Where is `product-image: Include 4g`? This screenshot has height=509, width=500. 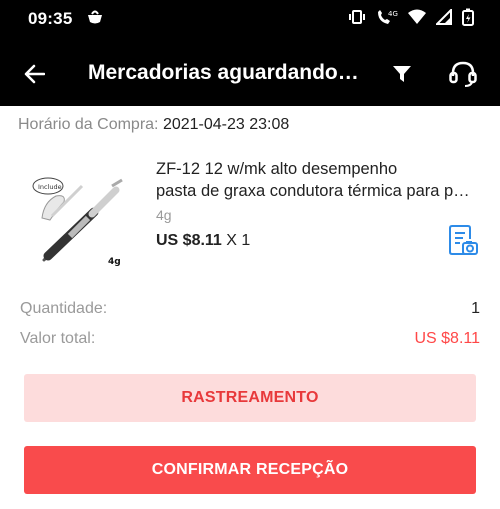 product-image: Include 4g is located at coordinates (81, 219).